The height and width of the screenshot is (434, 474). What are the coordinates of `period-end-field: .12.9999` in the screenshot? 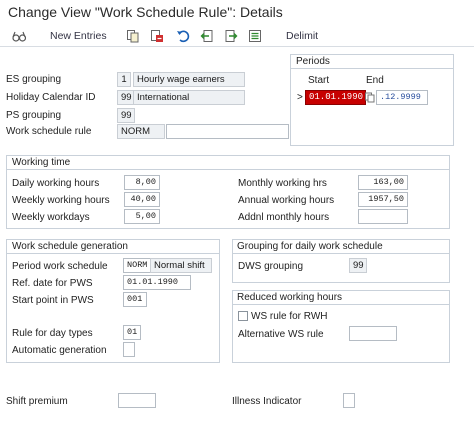 It's located at (402, 97).